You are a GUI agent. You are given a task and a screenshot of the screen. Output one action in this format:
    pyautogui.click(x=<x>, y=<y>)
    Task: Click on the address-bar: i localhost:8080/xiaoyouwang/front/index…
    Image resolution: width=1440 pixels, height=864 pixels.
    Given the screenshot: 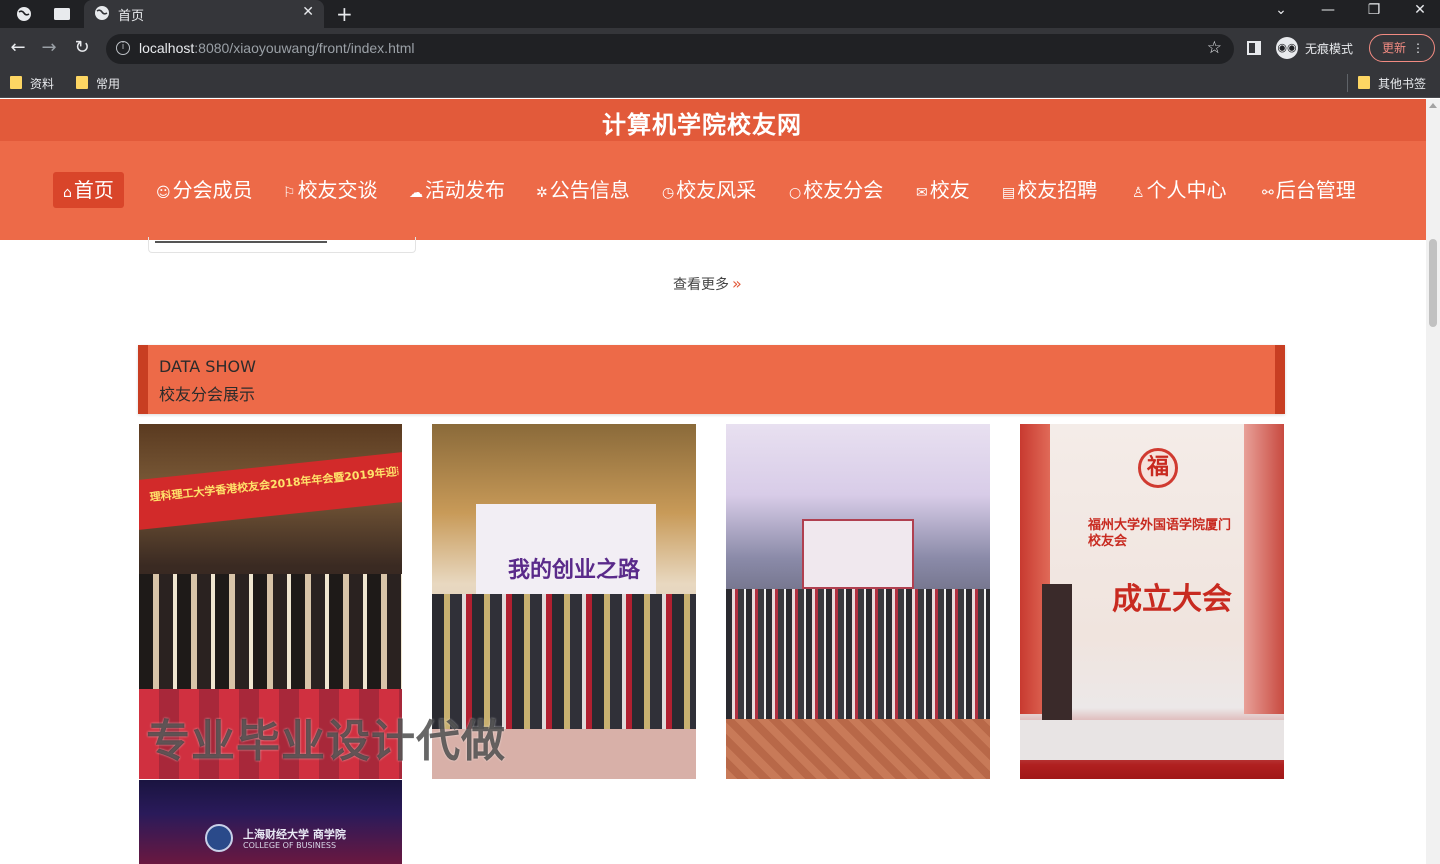 What is the action you would take?
    pyautogui.click(x=670, y=49)
    